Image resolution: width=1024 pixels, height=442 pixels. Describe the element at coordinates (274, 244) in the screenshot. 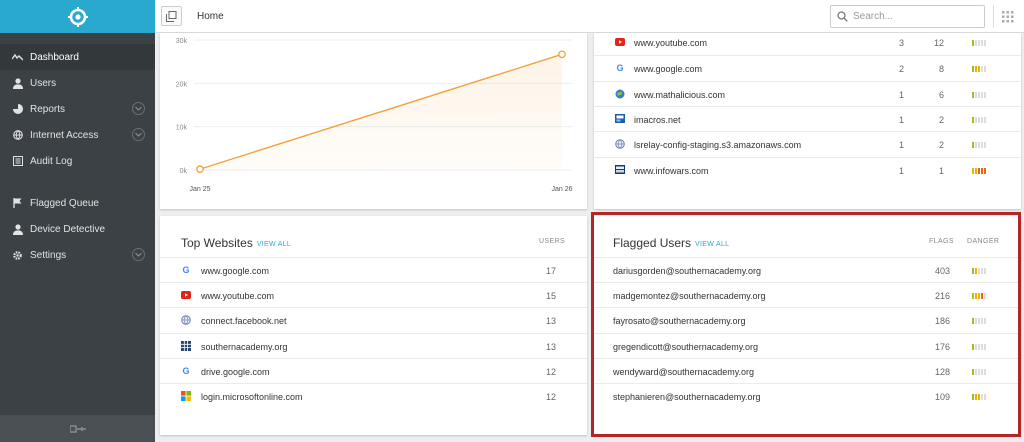

I see `top-websites-view-all-link: VIEW ALL` at that location.